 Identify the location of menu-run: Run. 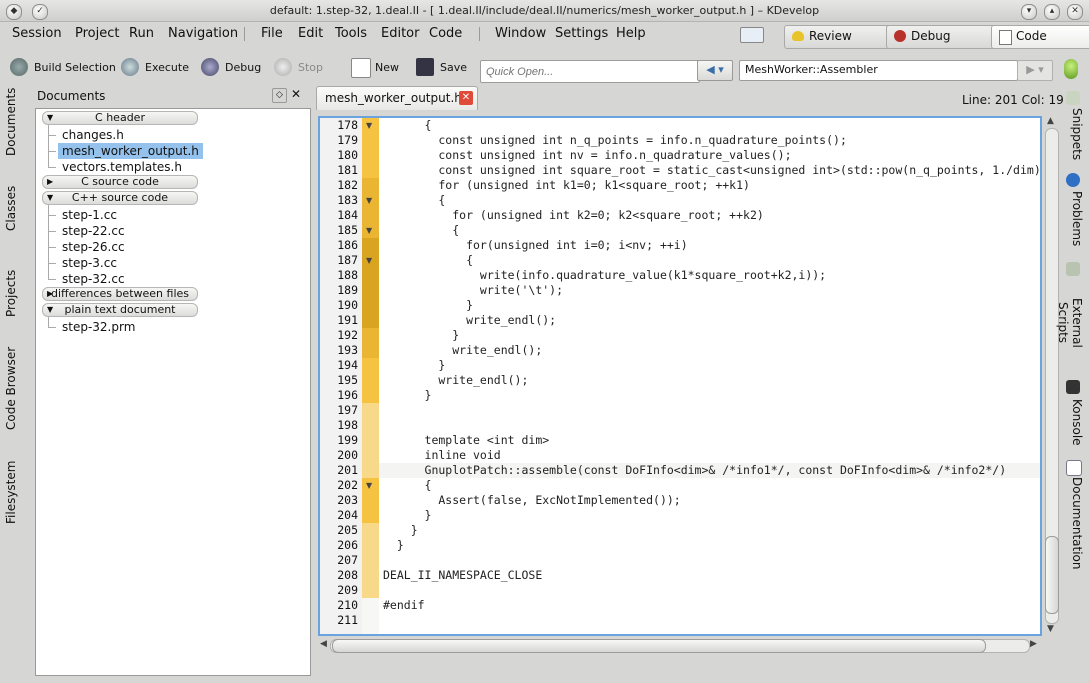
(141, 33).